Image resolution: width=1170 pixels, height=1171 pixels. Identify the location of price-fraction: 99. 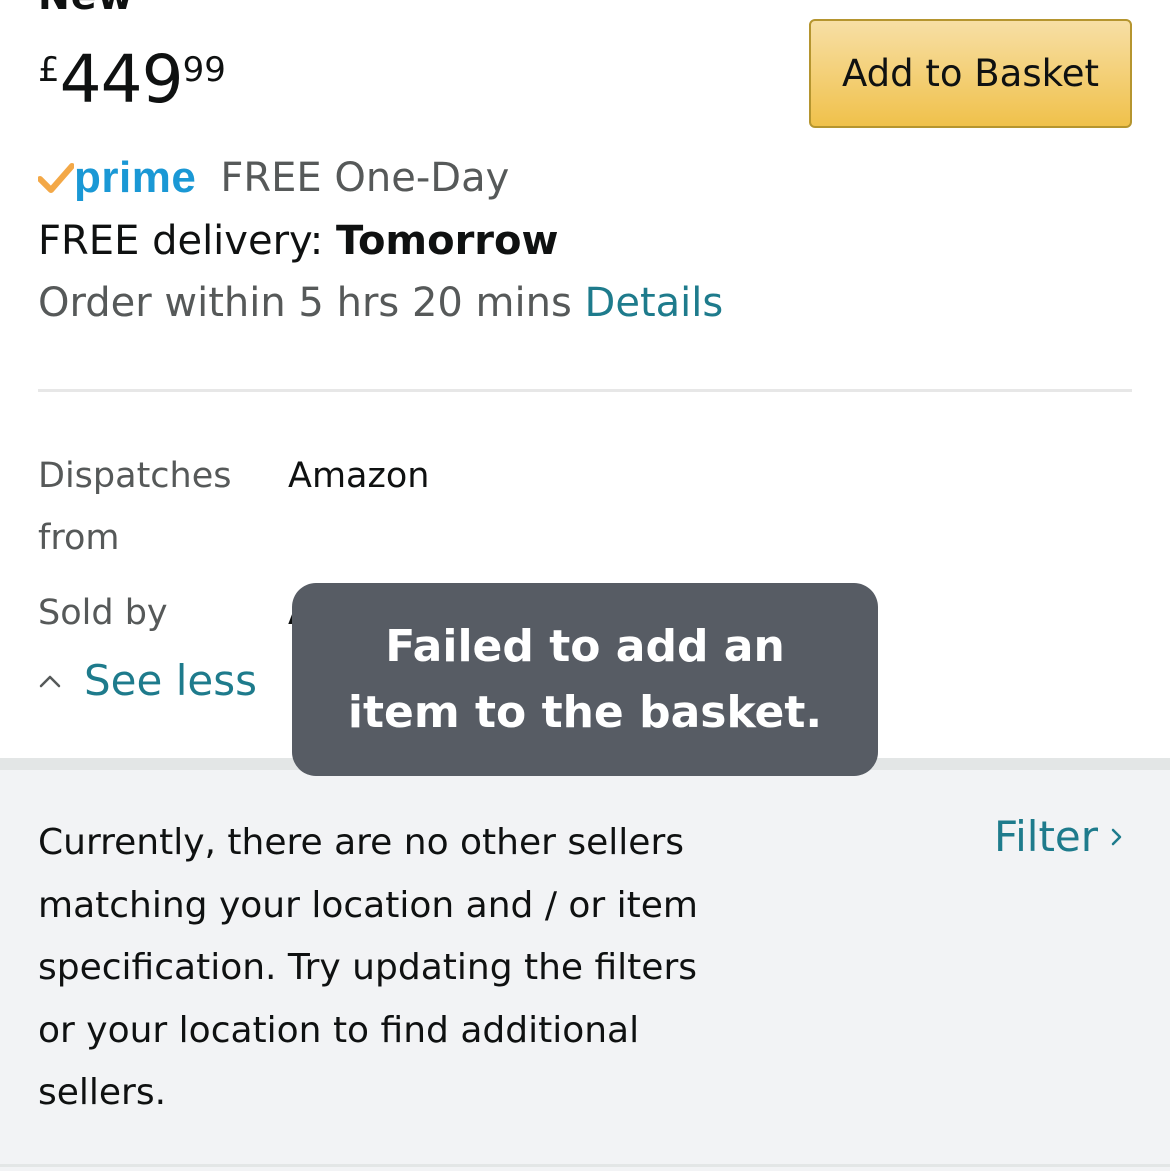
(204, 70).